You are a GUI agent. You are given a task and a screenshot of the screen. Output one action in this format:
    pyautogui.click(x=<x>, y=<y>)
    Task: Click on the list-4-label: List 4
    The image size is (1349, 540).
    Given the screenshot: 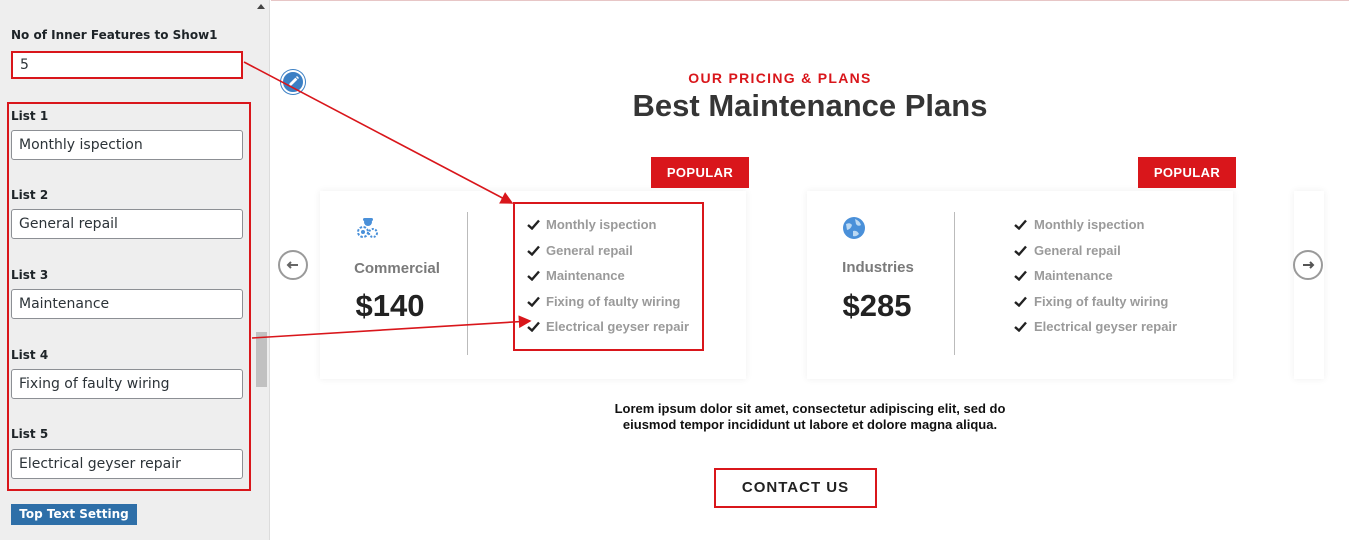 What is the action you would take?
    pyautogui.click(x=30, y=355)
    